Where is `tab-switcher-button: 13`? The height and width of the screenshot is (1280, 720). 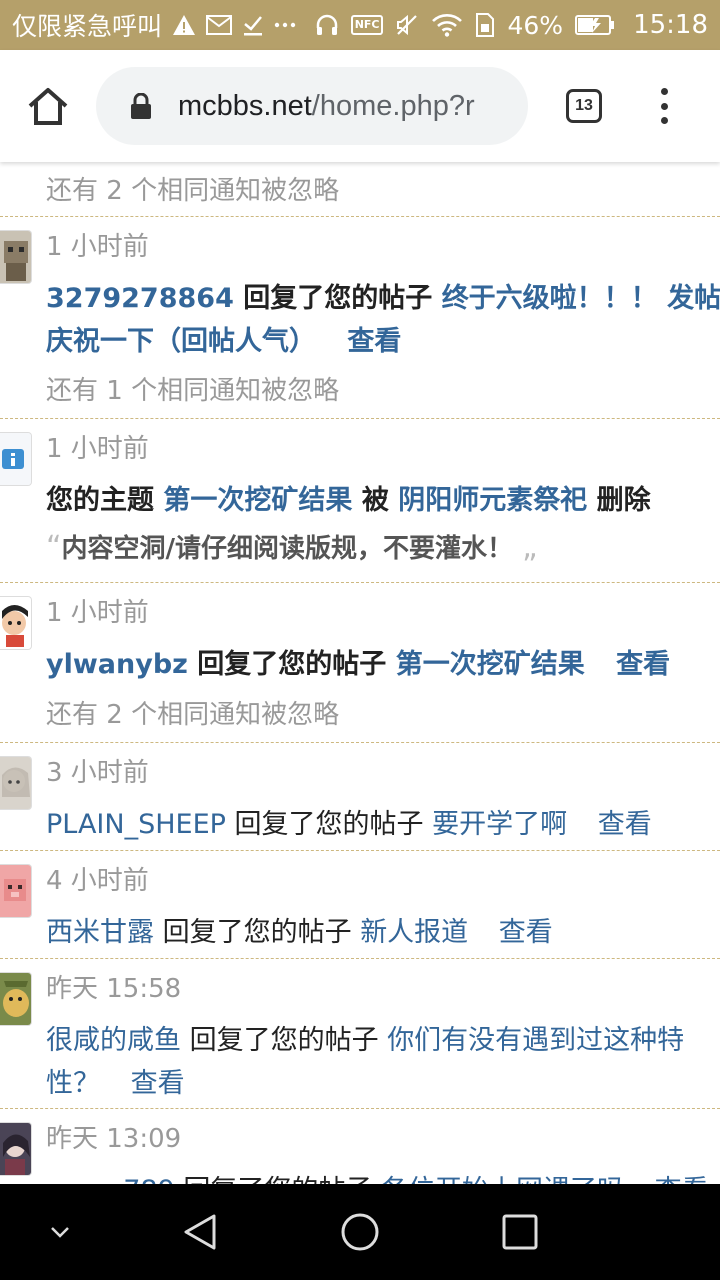 tab-switcher-button: 13 is located at coordinates (584, 106).